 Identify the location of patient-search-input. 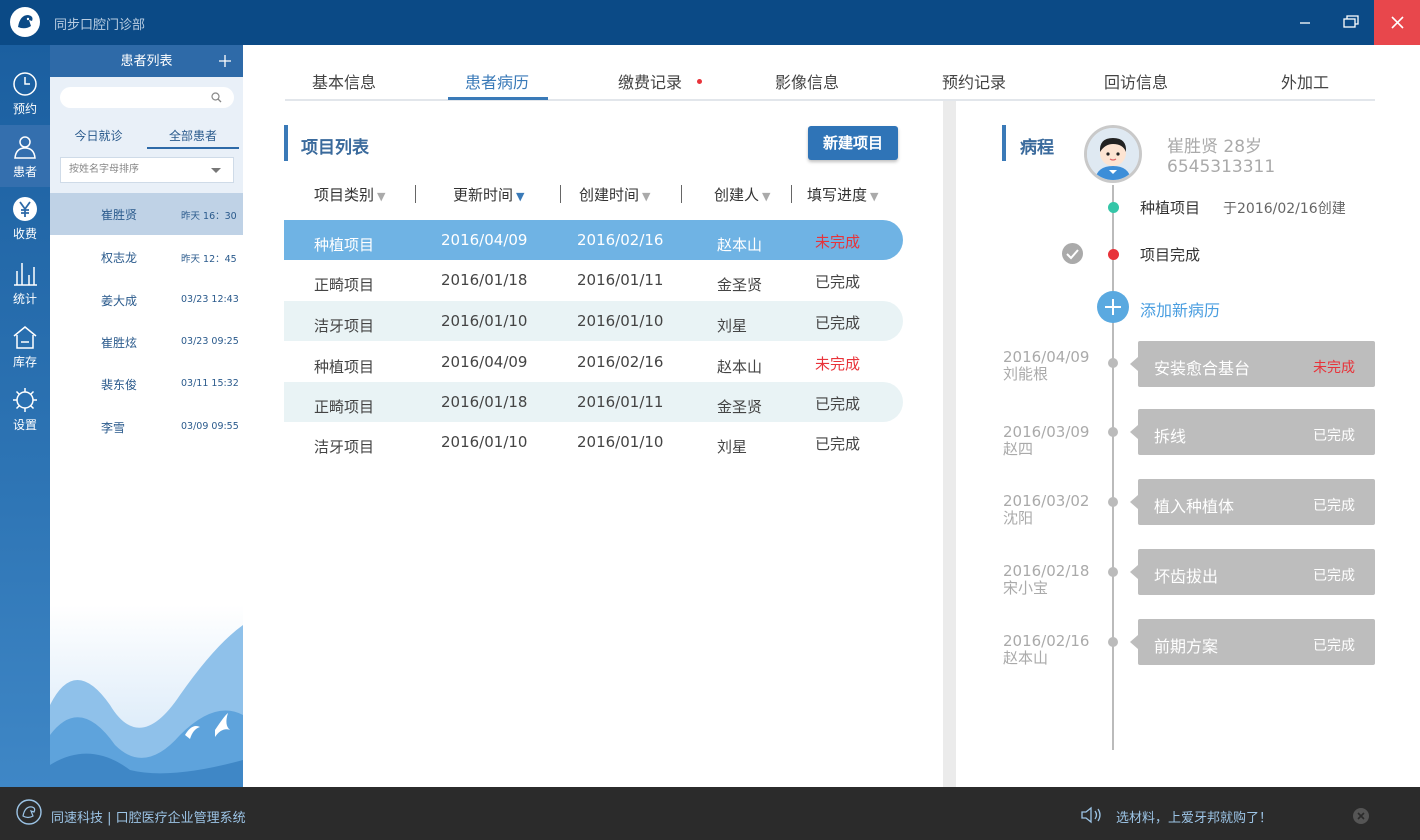
(140, 97).